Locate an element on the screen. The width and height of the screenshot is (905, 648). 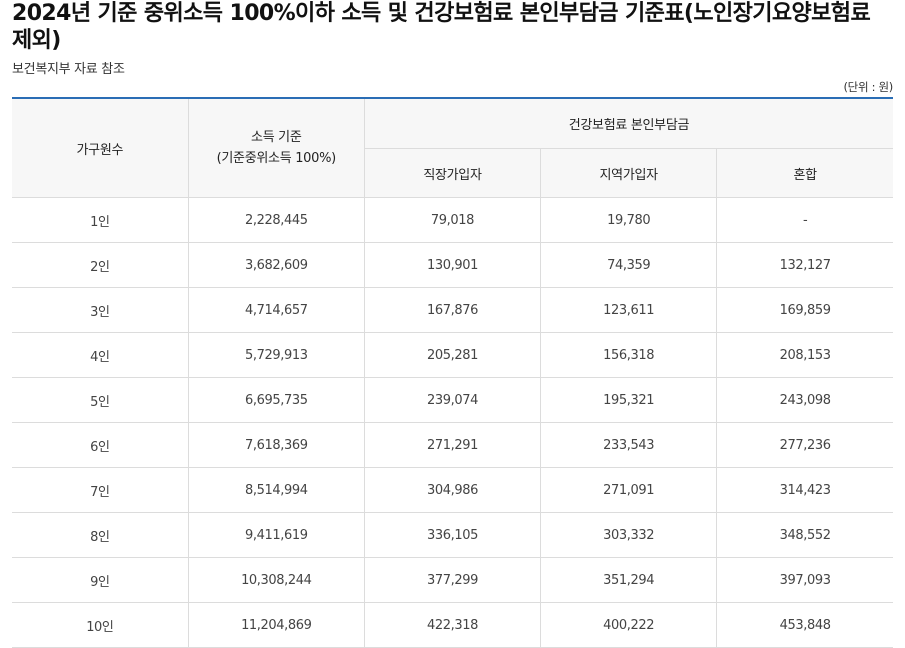
header-employee: 직장가입자 is located at coordinates (453, 173).